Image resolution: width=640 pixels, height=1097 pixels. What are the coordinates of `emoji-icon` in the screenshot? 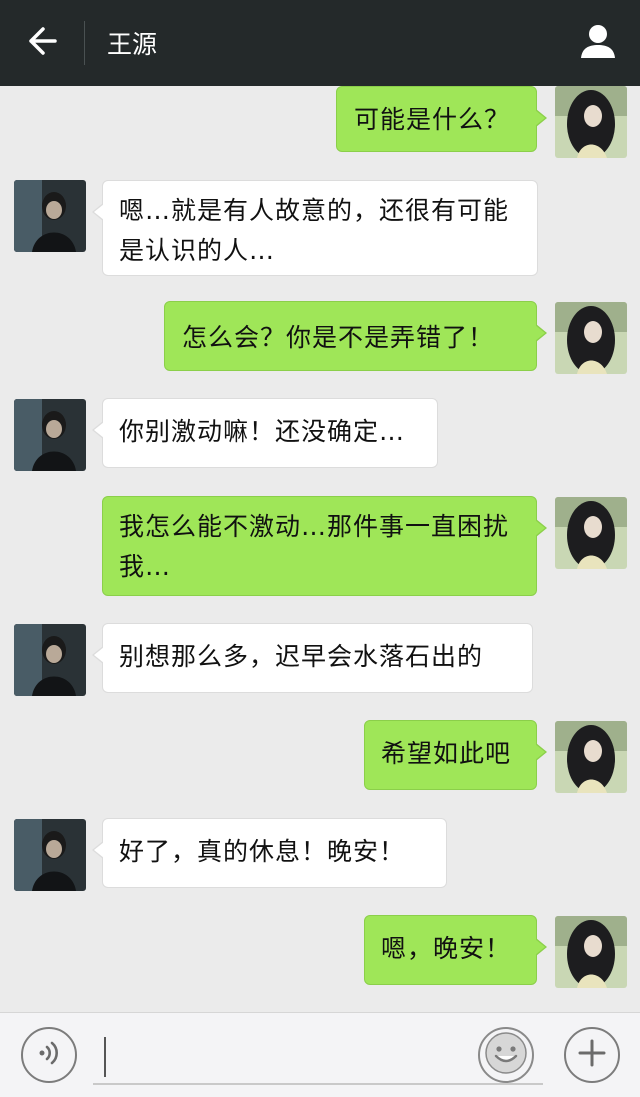 It's located at (506, 1055).